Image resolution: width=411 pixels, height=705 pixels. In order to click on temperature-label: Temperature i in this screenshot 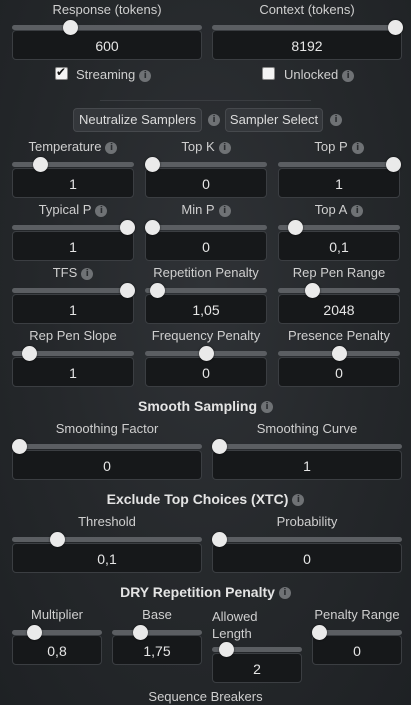, I will do `click(73, 147)`.